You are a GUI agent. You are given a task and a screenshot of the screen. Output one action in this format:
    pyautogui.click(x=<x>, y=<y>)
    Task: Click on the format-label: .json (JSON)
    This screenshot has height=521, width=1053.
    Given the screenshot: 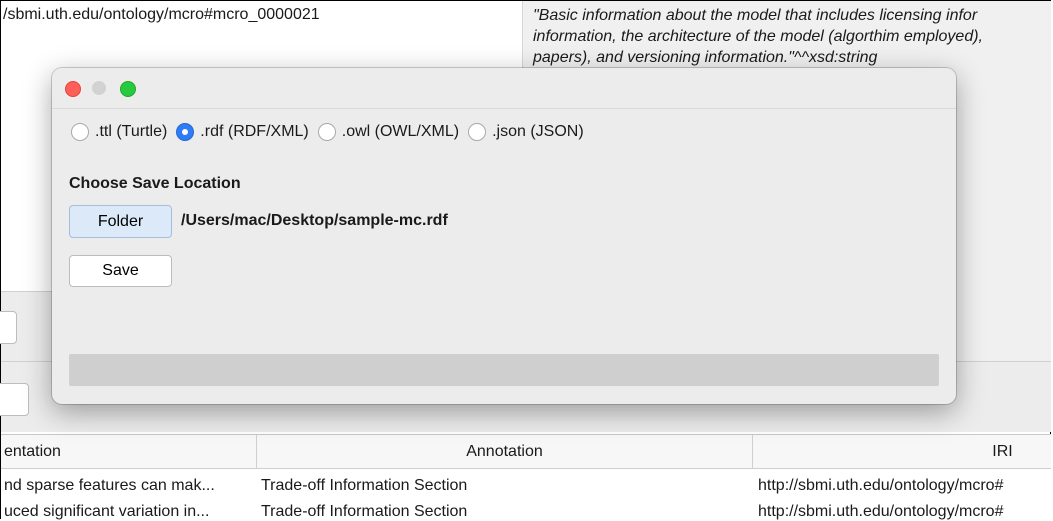 What is the action you would take?
    pyautogui.click(x=538, y=131)
    